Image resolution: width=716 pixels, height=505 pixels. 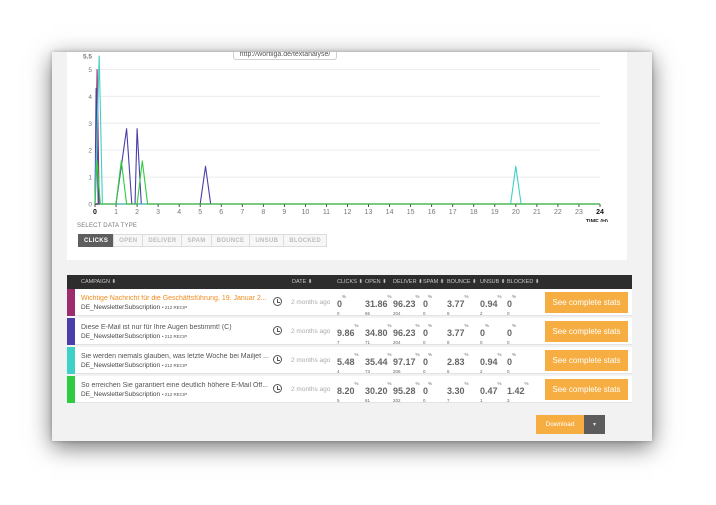 What do you see at coordinates (196, 240) in the screenshot?
I see `data-type-spam-button: SPAM` at bounding box center [196, 240].